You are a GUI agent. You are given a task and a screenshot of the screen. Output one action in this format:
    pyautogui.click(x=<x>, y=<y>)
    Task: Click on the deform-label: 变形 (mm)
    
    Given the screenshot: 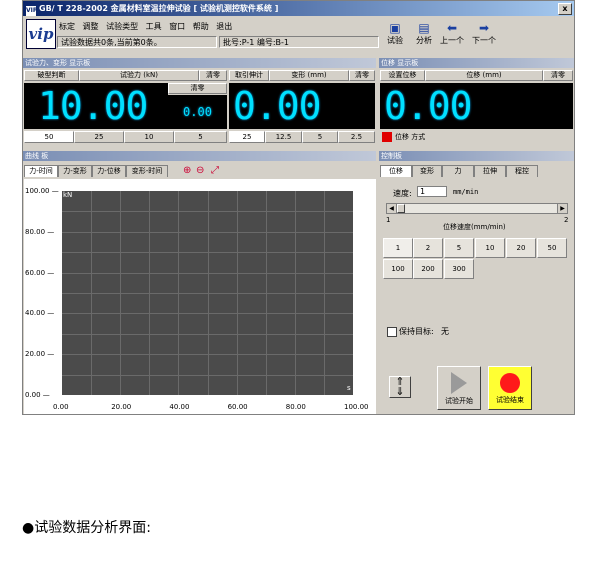 What is the action you would take?
    pyautogui.click(x=309, y=75)
    